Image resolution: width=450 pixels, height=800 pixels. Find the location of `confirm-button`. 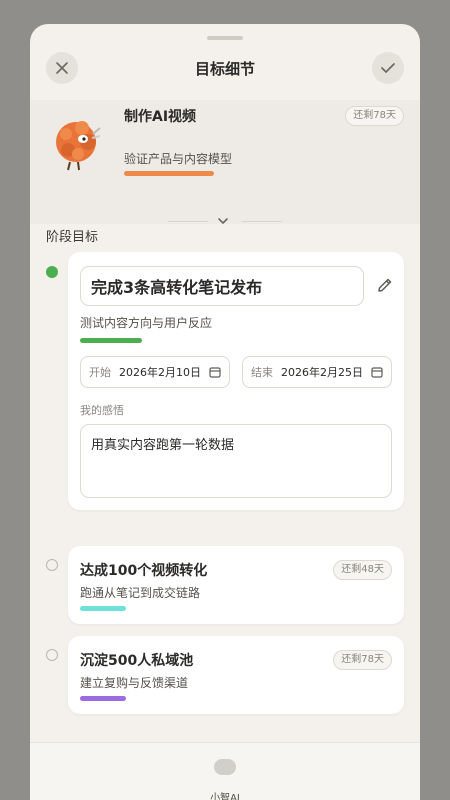

confirm-button is located at coordinates (388, 68).